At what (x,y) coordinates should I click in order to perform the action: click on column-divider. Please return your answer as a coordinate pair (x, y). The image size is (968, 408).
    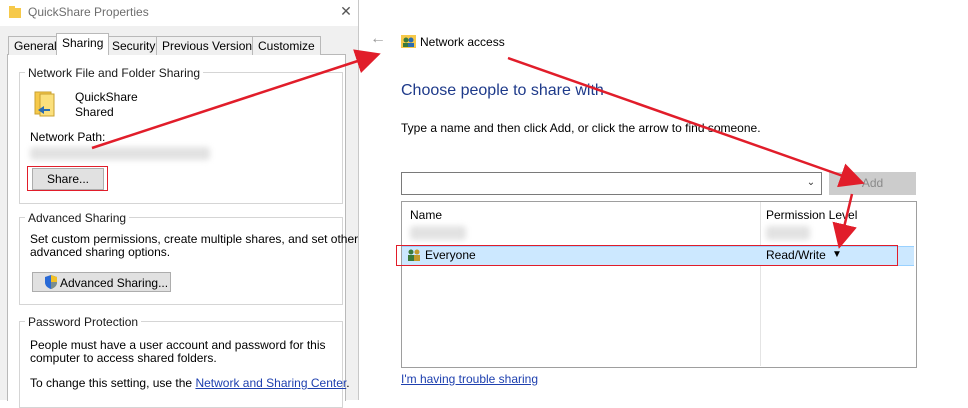
    Looking at the image, I should click on (760, 284).